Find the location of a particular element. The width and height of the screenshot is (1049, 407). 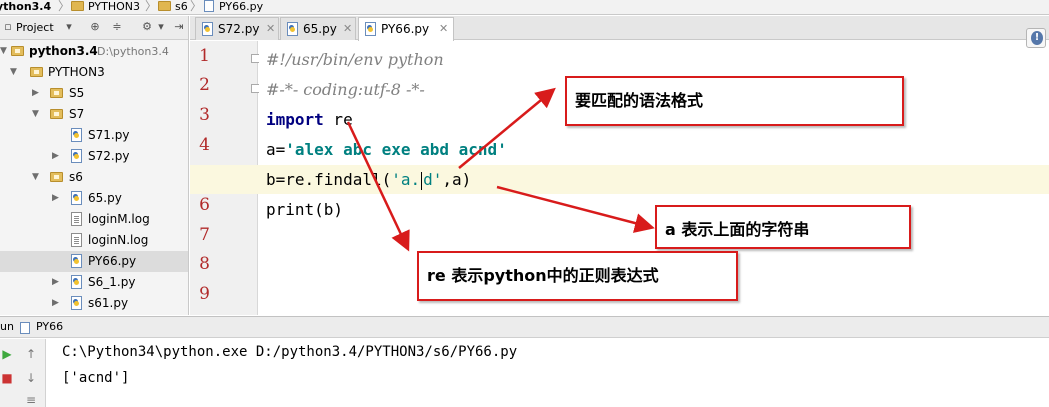

run-panel-title: un is located at coordinates (7, 326).